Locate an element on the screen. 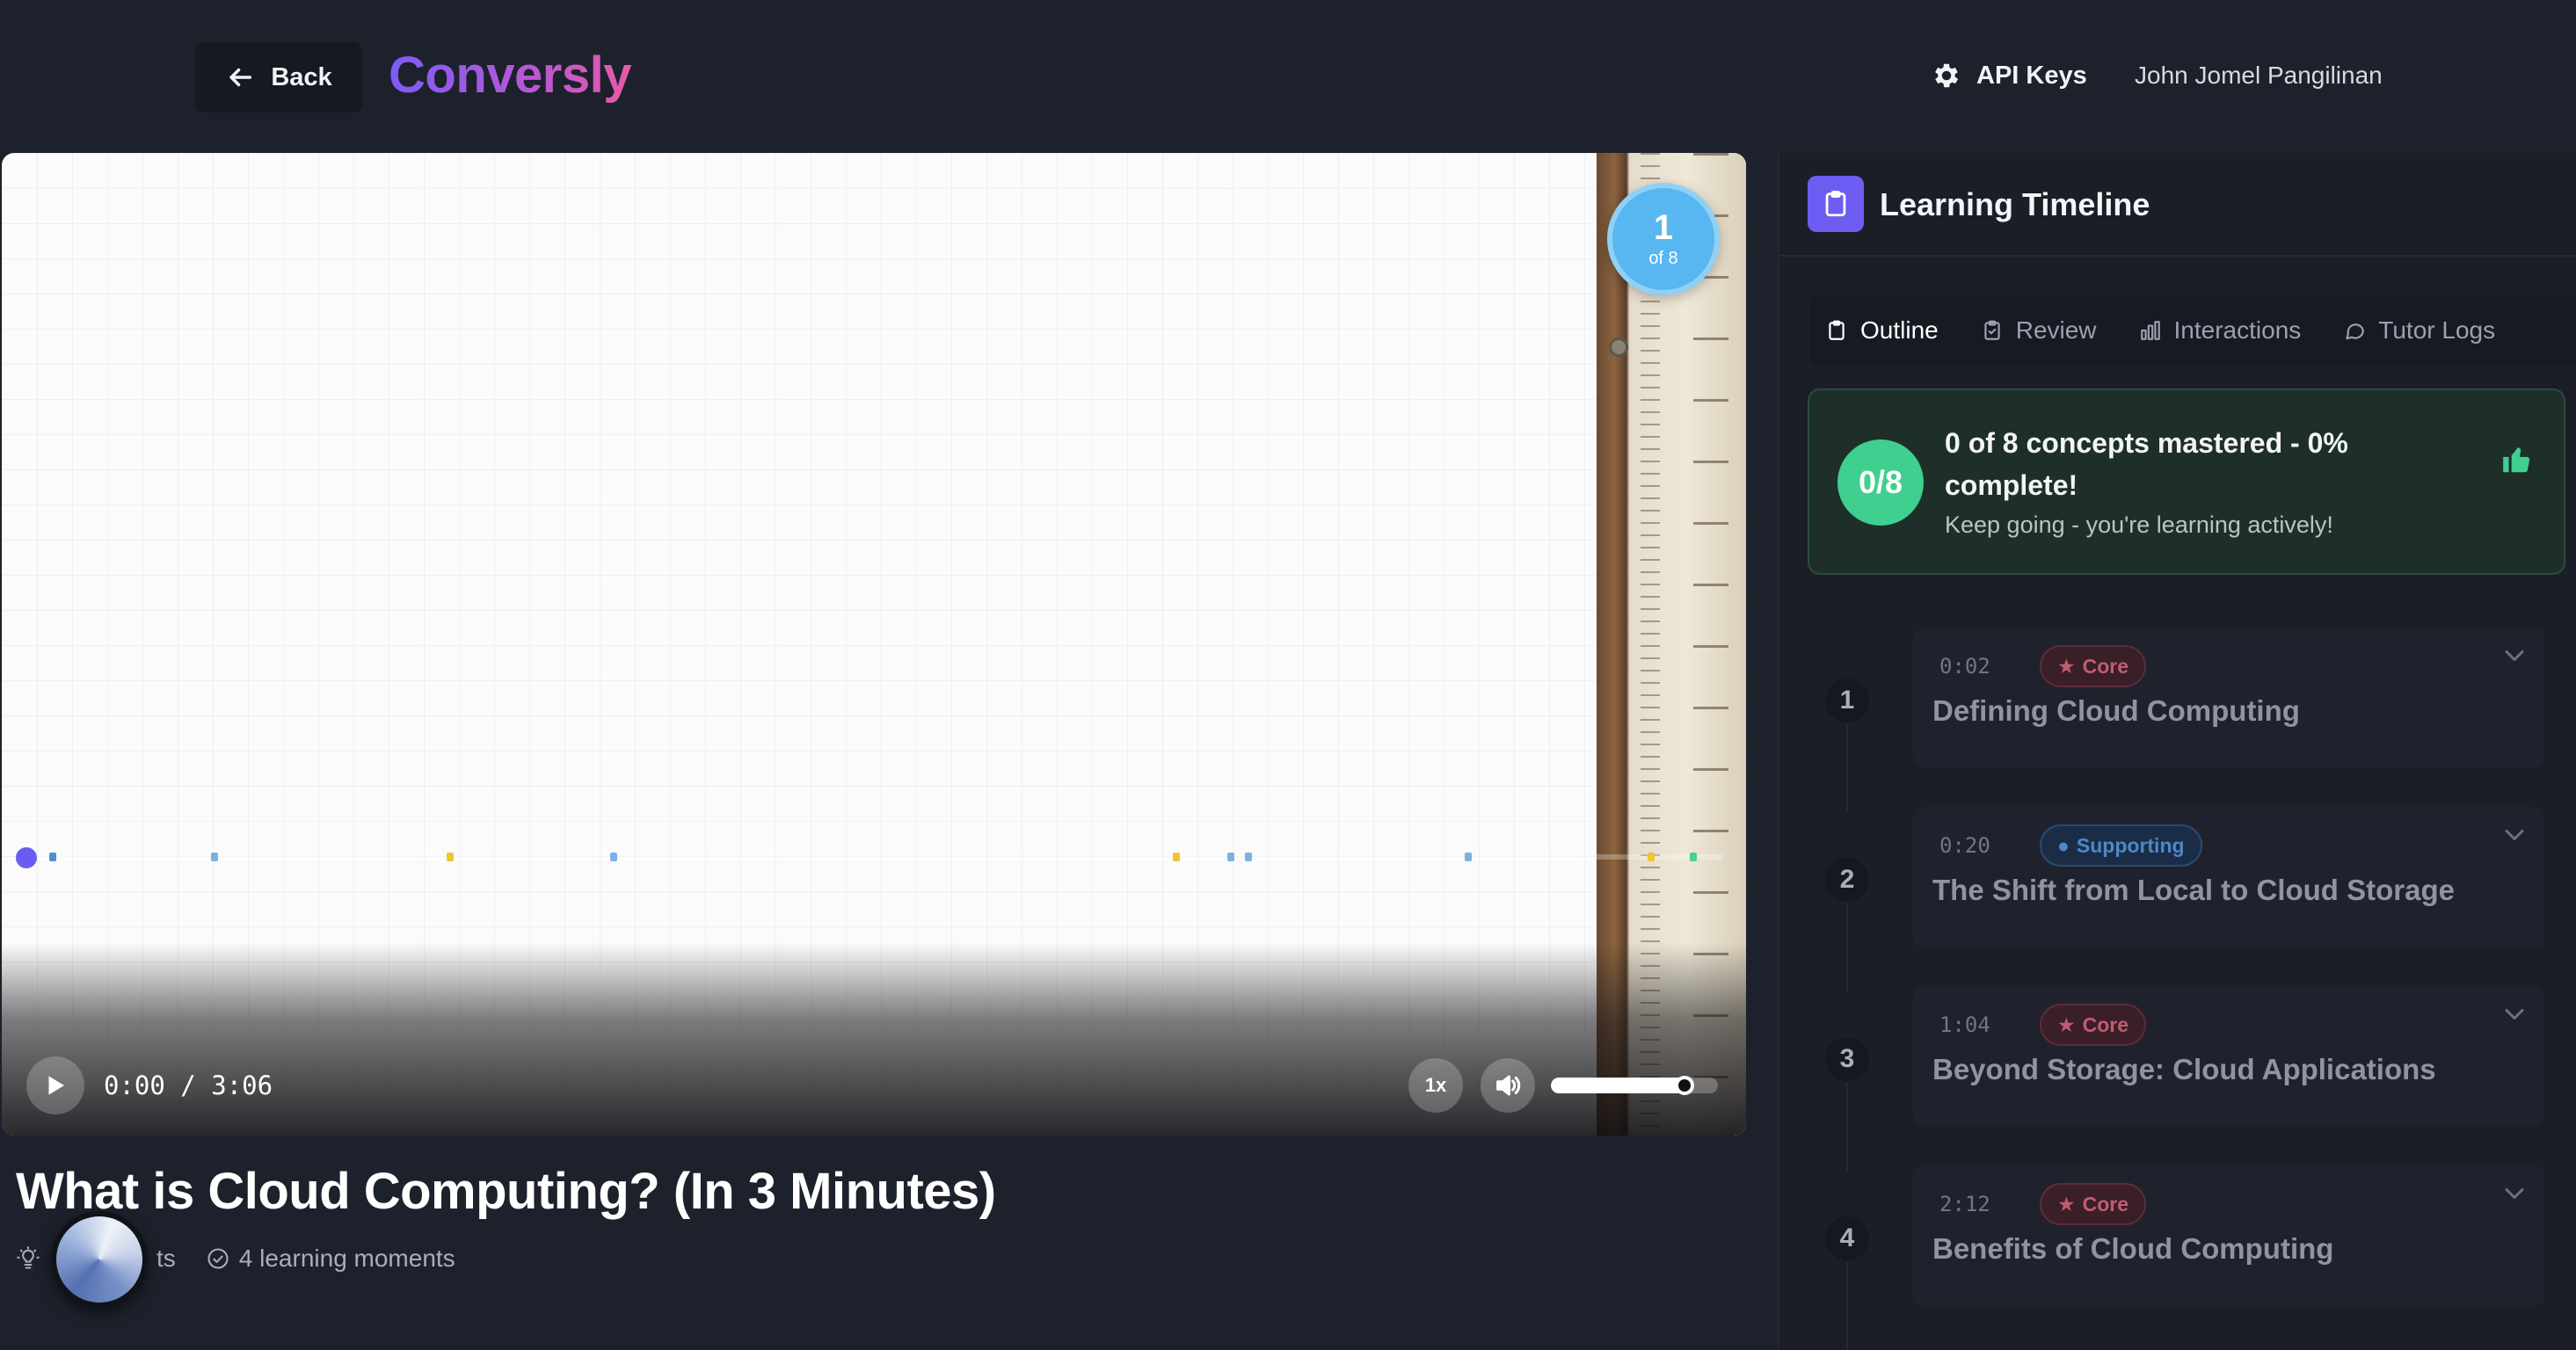 The height and width of the screenshot is (1350, 2576). info-icon: ● is located at coordinates (2063, 845).